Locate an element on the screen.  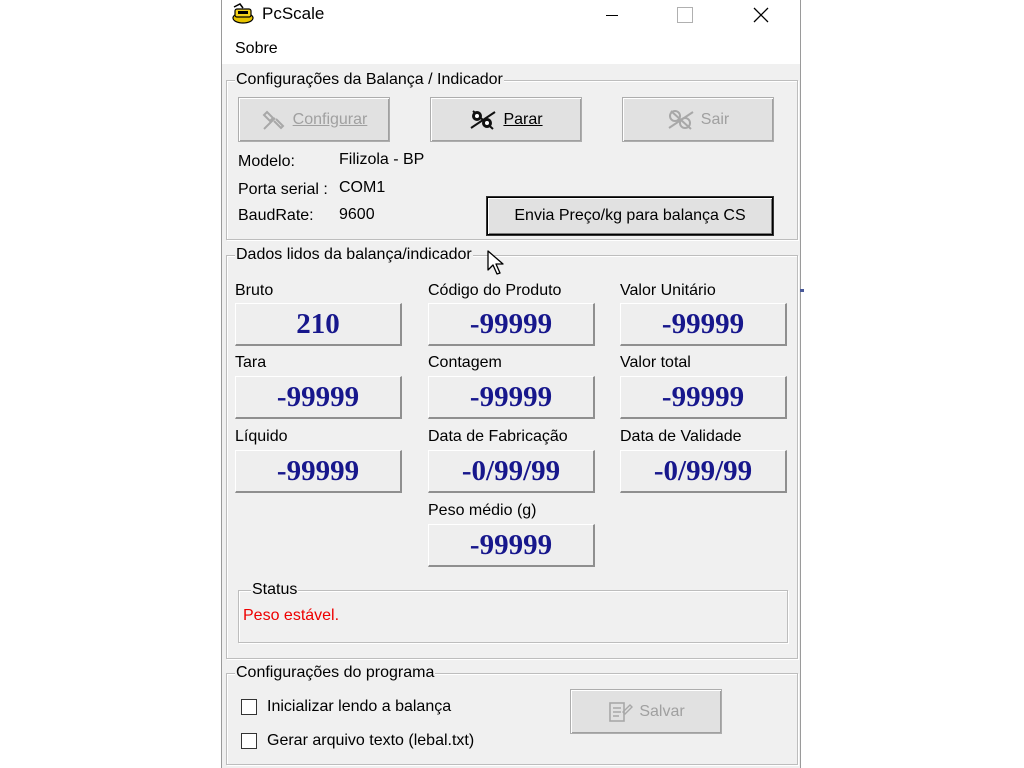
generate-text-file-label: Gerar arquivo texto (lebal.txt) is located at coordinates (371, 740).